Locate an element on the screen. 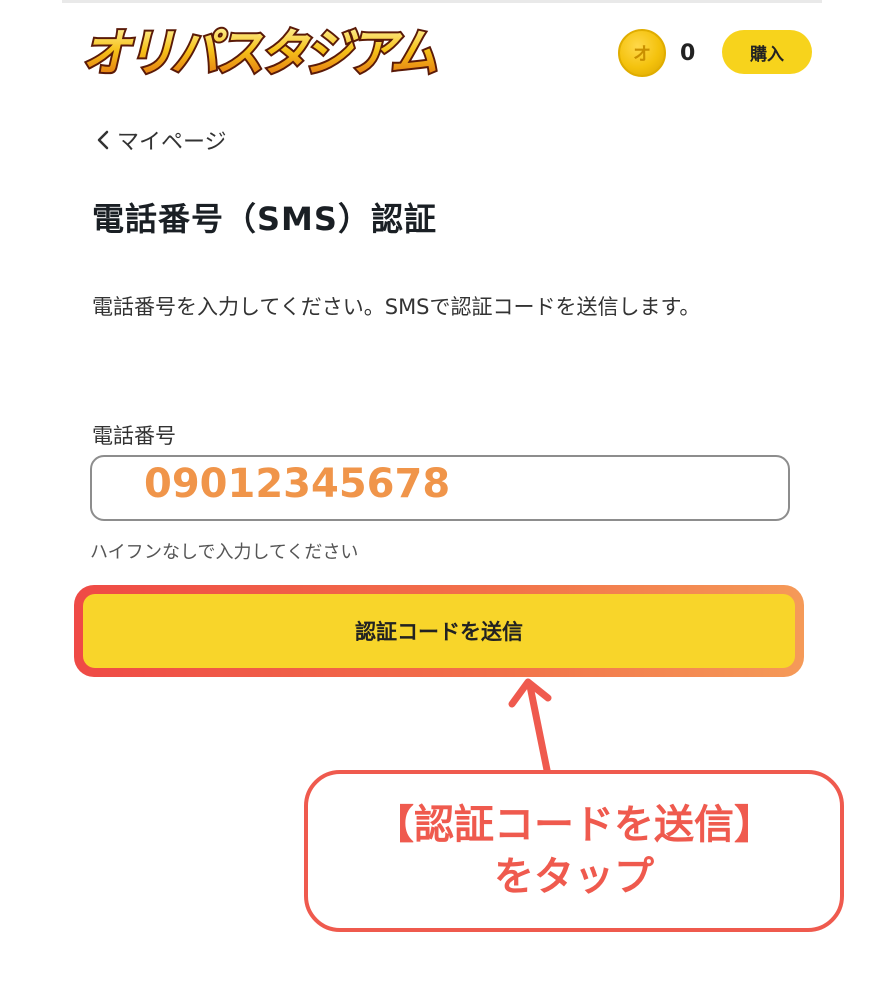 This screenshot has width=880, height=1000. coin-icon: オ is located at coordinates (642, 53).